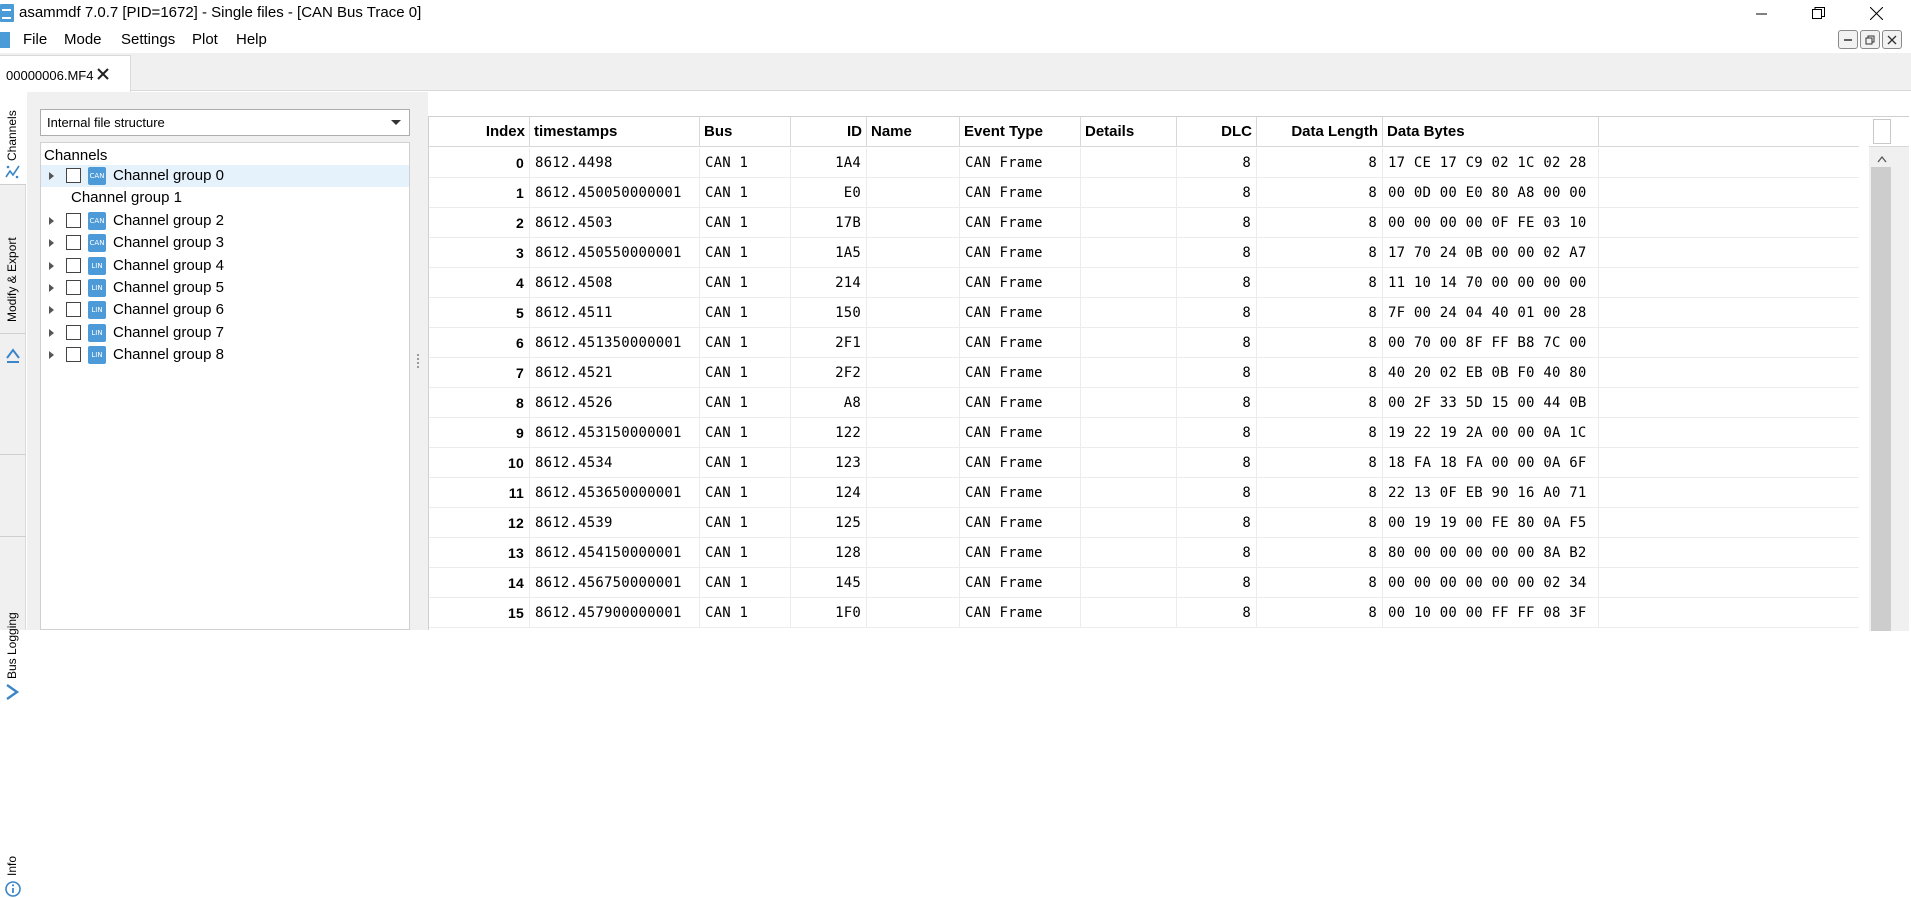  What do you see at coordinates (745, 253) in the screenshot?
I see `table-cell: CAN 1` at bounding box center [745, 253].